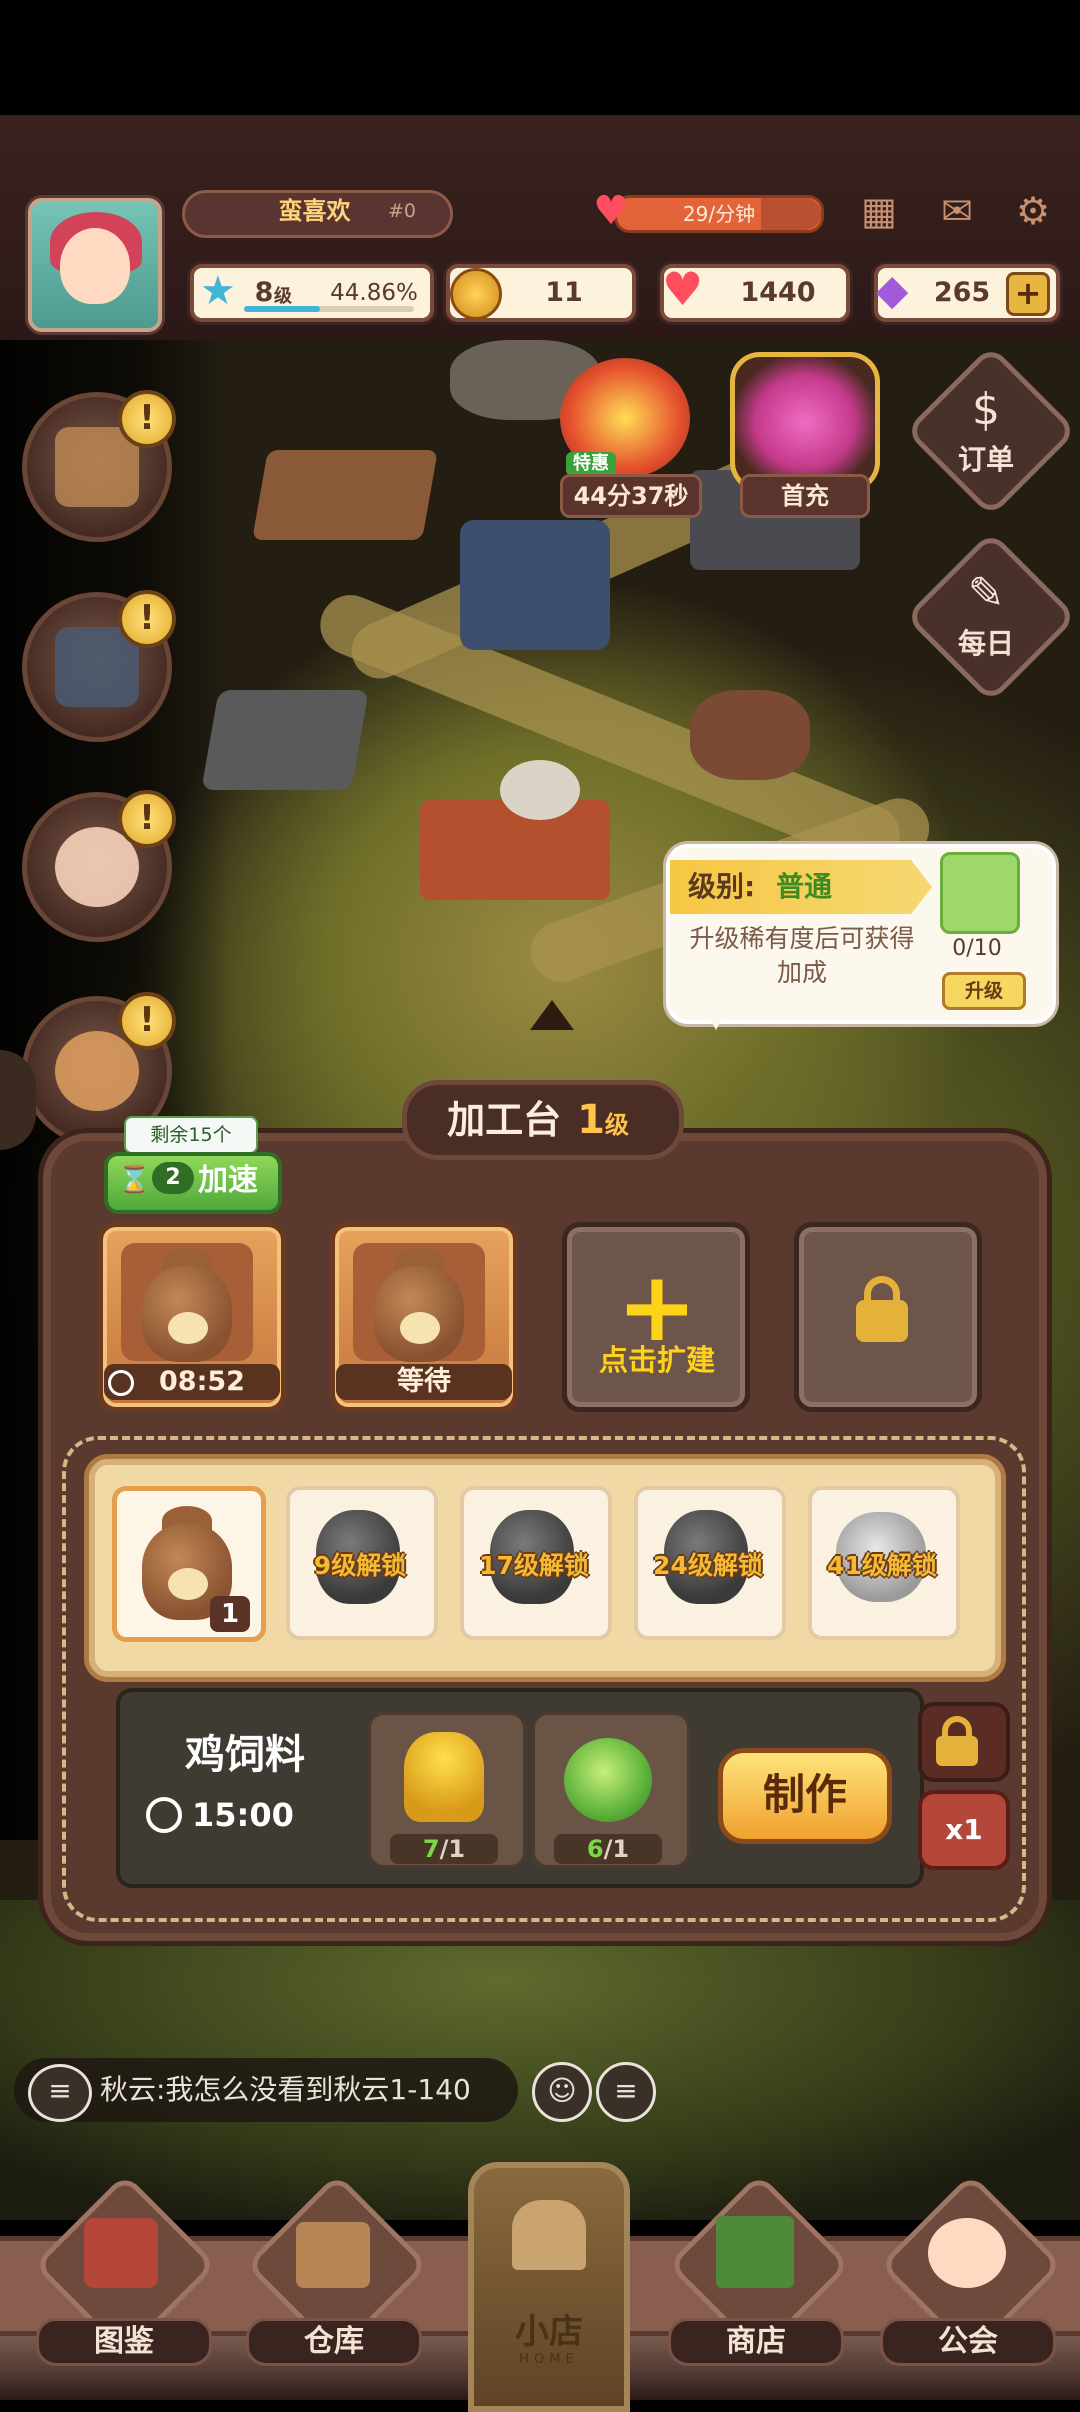 The image size is (1080, 2412). I want to click on ingredient-wheat-count: 7/1, so click(444, 1849).